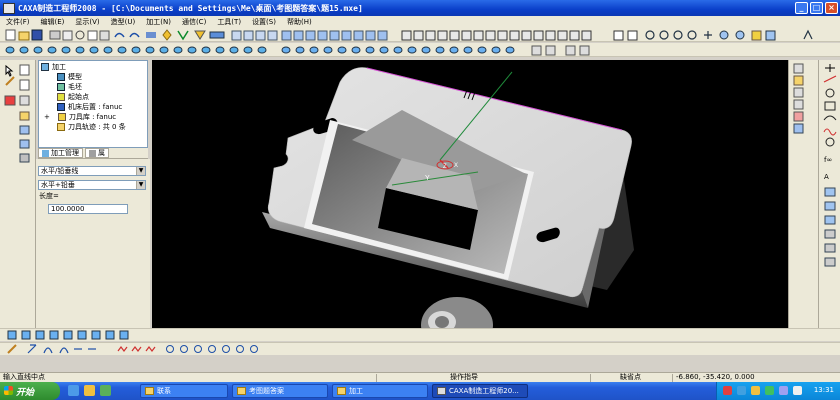 The image size is (840, 400). I want to click on line-icon, so click(830, 68).